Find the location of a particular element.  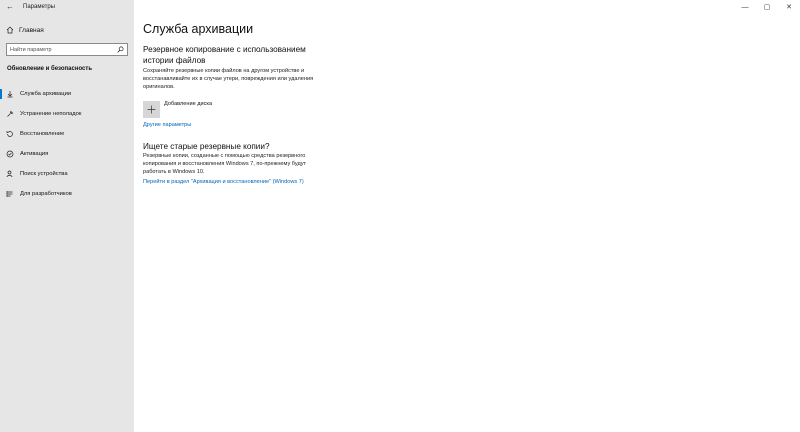

sidebar-item-label: Главная is located at coordinates (31, 30).